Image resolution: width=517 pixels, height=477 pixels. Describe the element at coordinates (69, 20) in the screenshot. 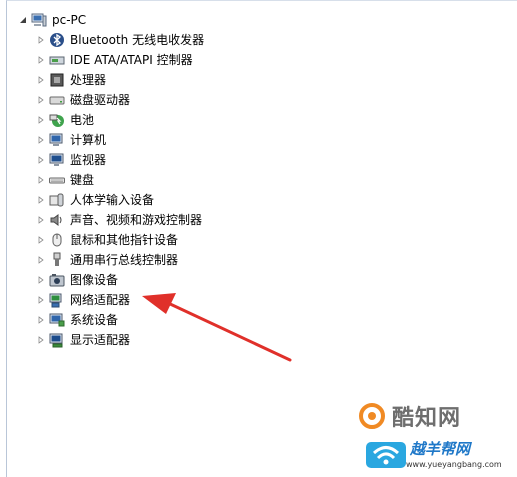

I see `tree-root-label: pc-PC` at that location.